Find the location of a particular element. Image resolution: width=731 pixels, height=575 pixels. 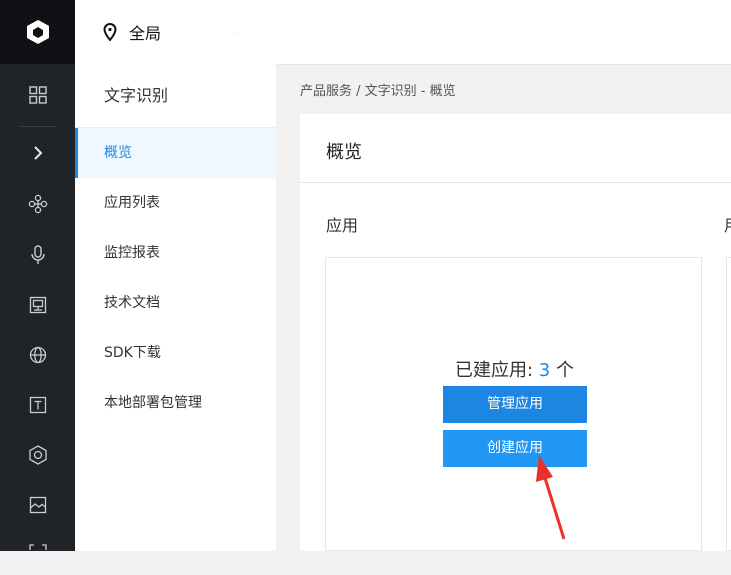

chevron-down-icon: ⌵ is located at coordinates (237, 33).